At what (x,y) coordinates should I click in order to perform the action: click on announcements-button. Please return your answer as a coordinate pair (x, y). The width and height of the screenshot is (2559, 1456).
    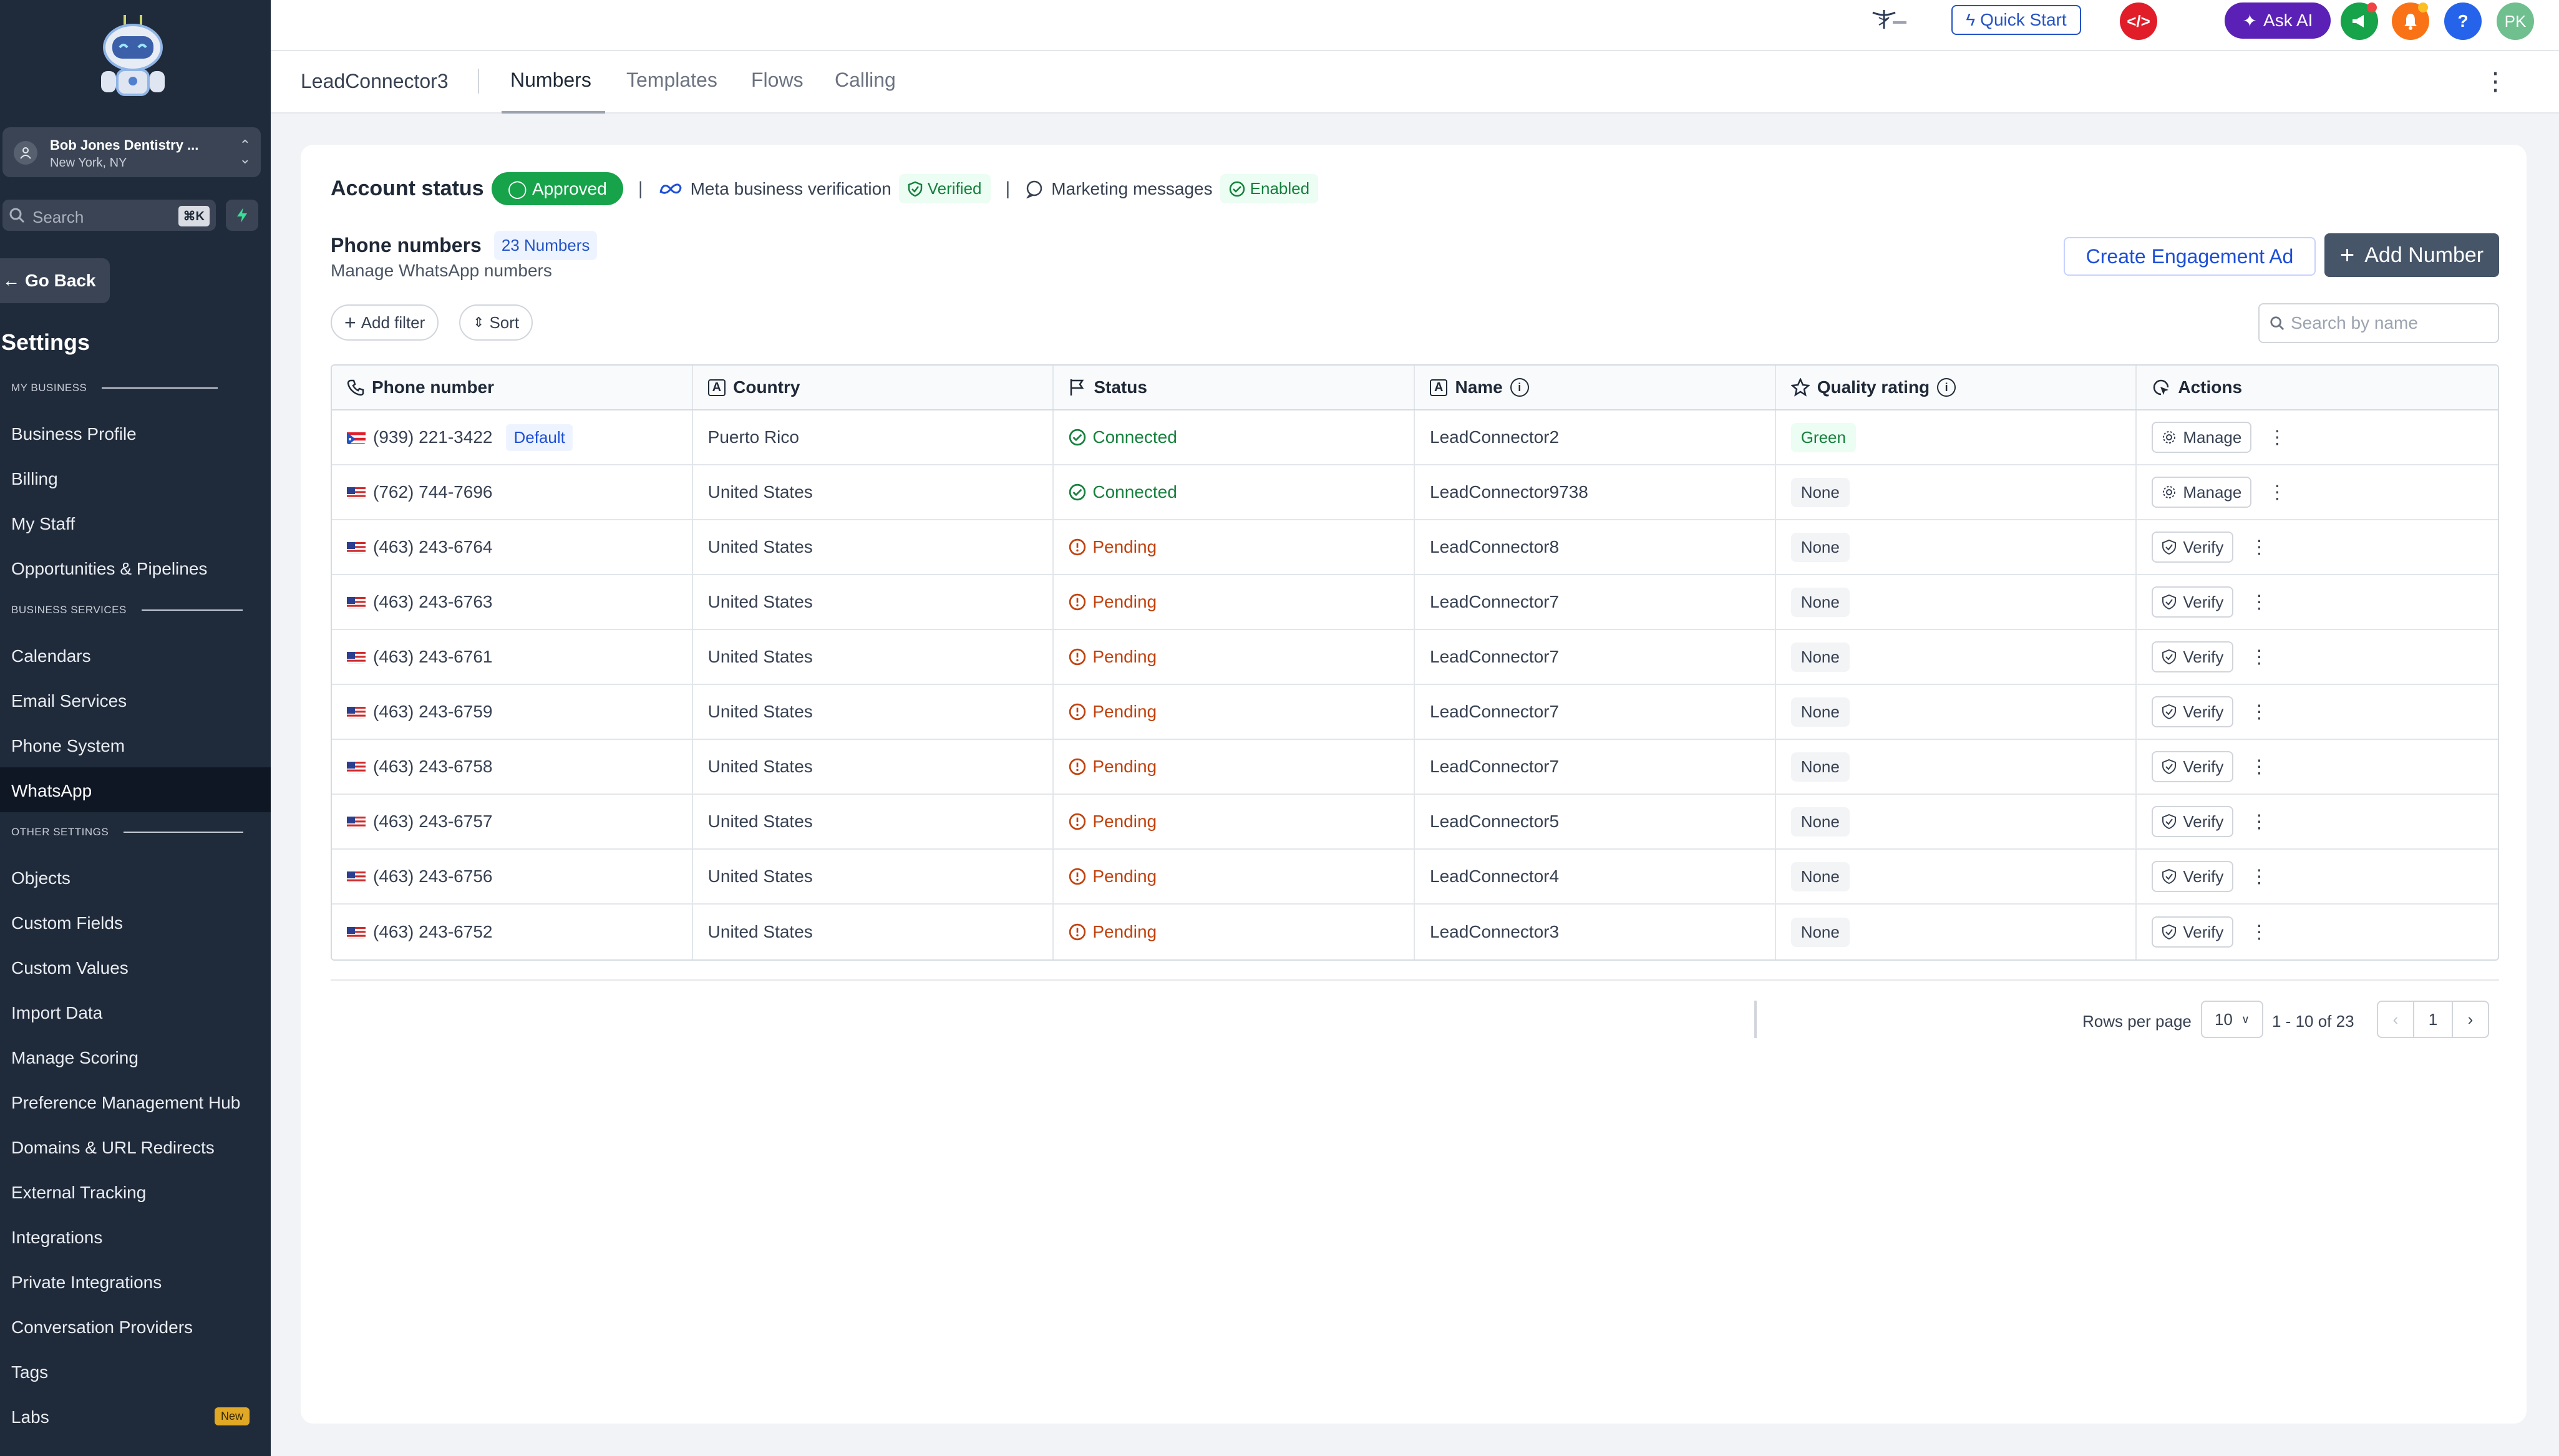
    Looking at the image, I should click on (2359, 21).